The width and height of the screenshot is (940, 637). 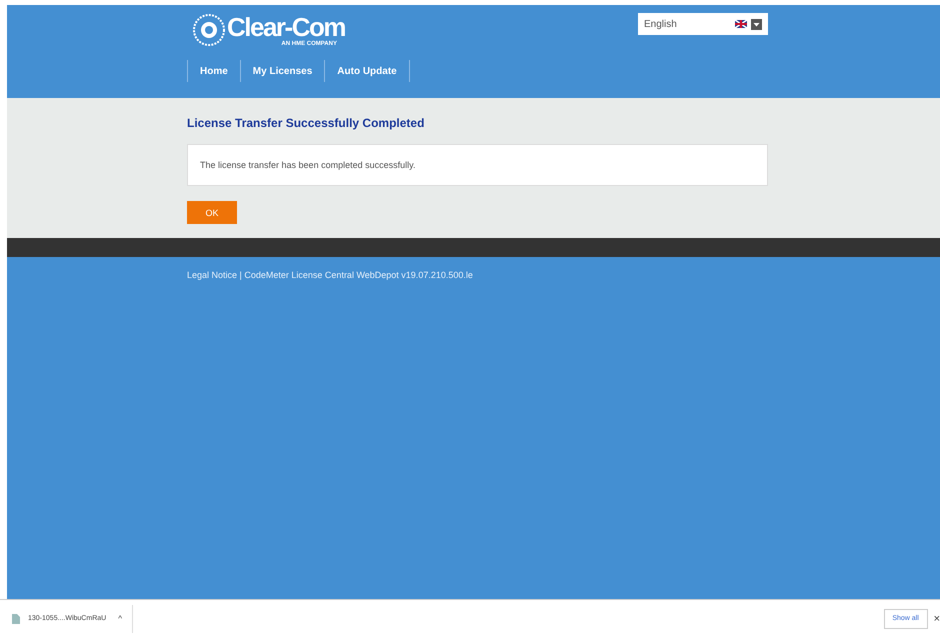 What do you see at coordinates (282, 71) in the screenshot?
I see `nav-link: My Licenses` at bounding box center [282, 71].